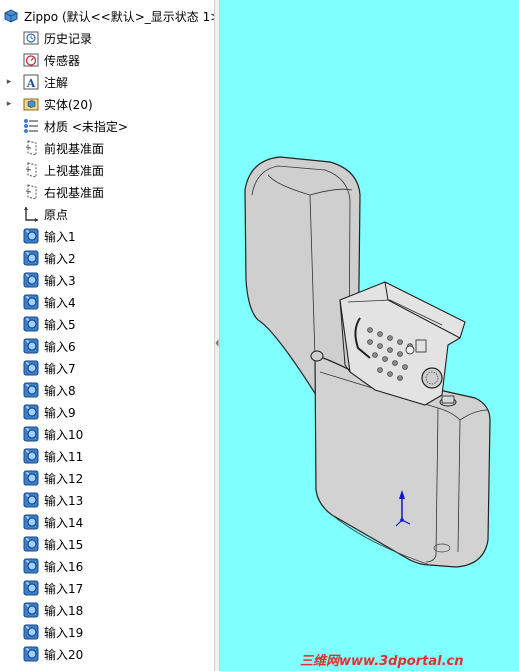 The width and height of the screenshot is (519, 671). What do you see at coordinates (60, 280) in the screenshot?
I see `tree-item-label: 输入3` at bounding box center [60, 280].